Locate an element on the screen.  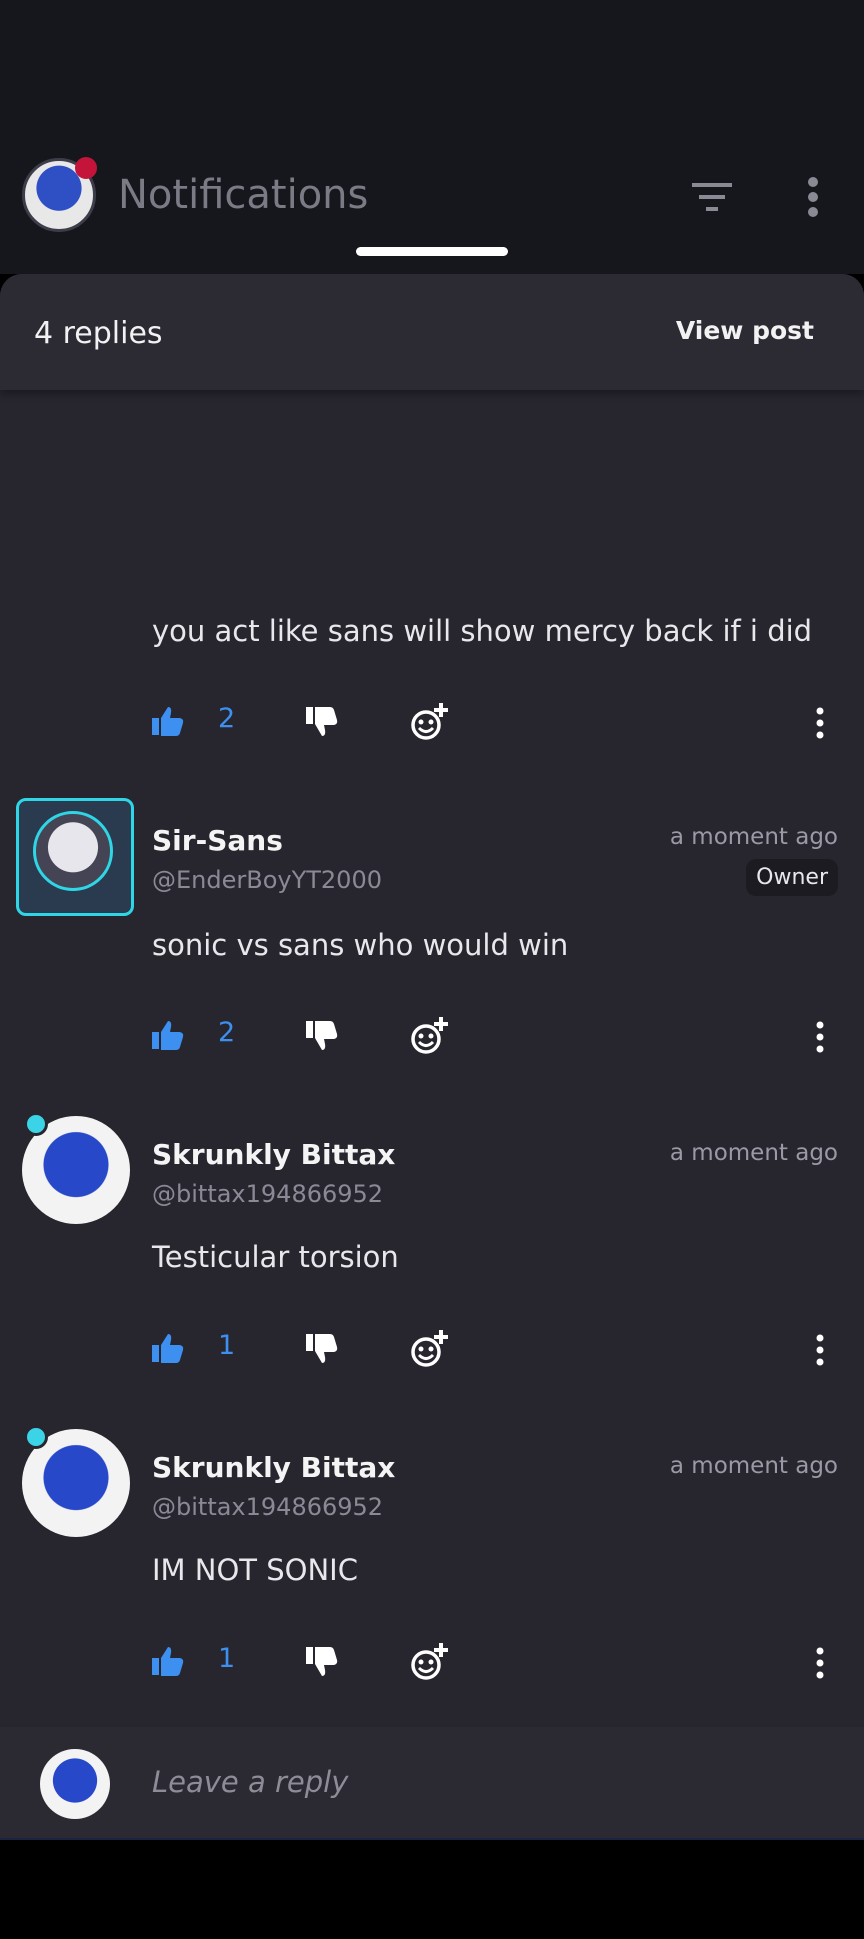
drag-handle is located at coordinates (432, 251).